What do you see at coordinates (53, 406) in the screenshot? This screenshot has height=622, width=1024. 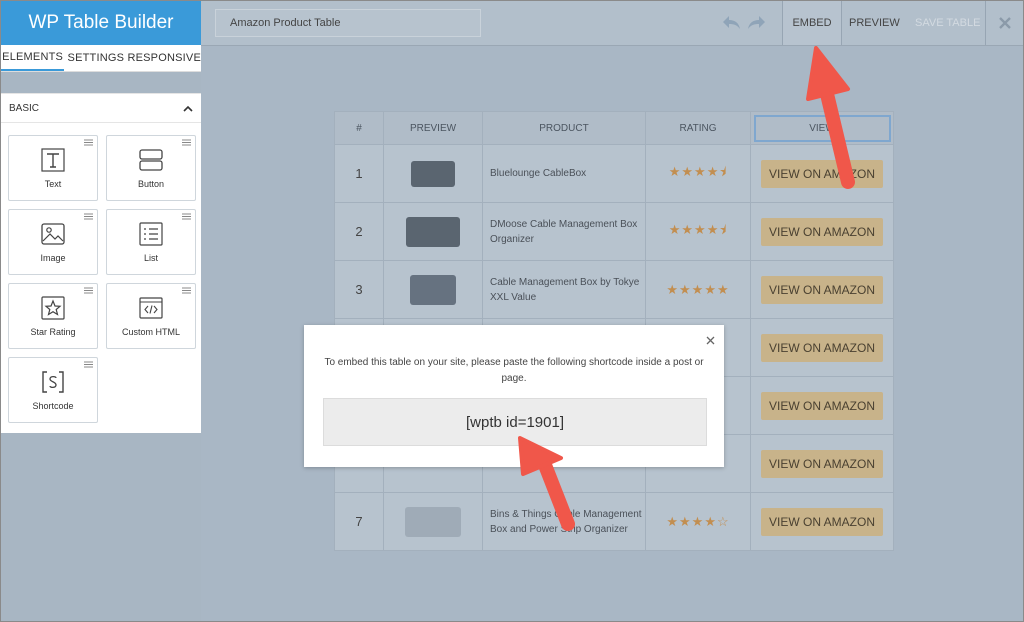 I see `element-label: Shortcode` at bounding box center [53, 406].